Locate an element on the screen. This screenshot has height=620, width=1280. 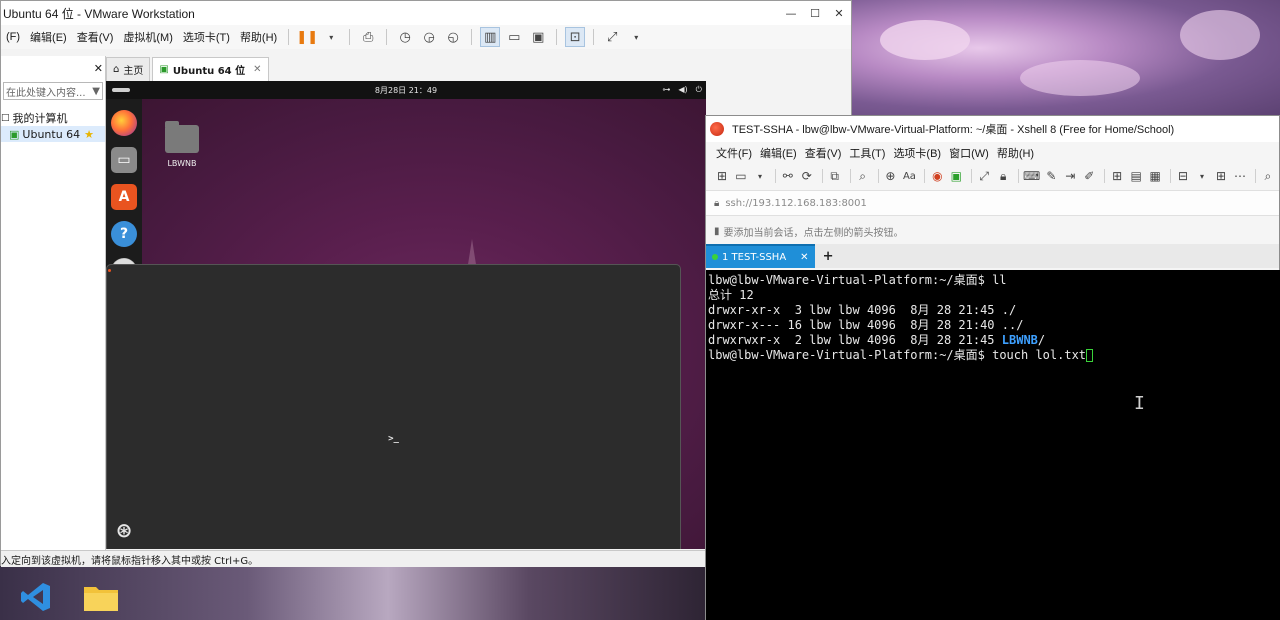
copy-icon: ⧉ is located at coordinates (835, 176).